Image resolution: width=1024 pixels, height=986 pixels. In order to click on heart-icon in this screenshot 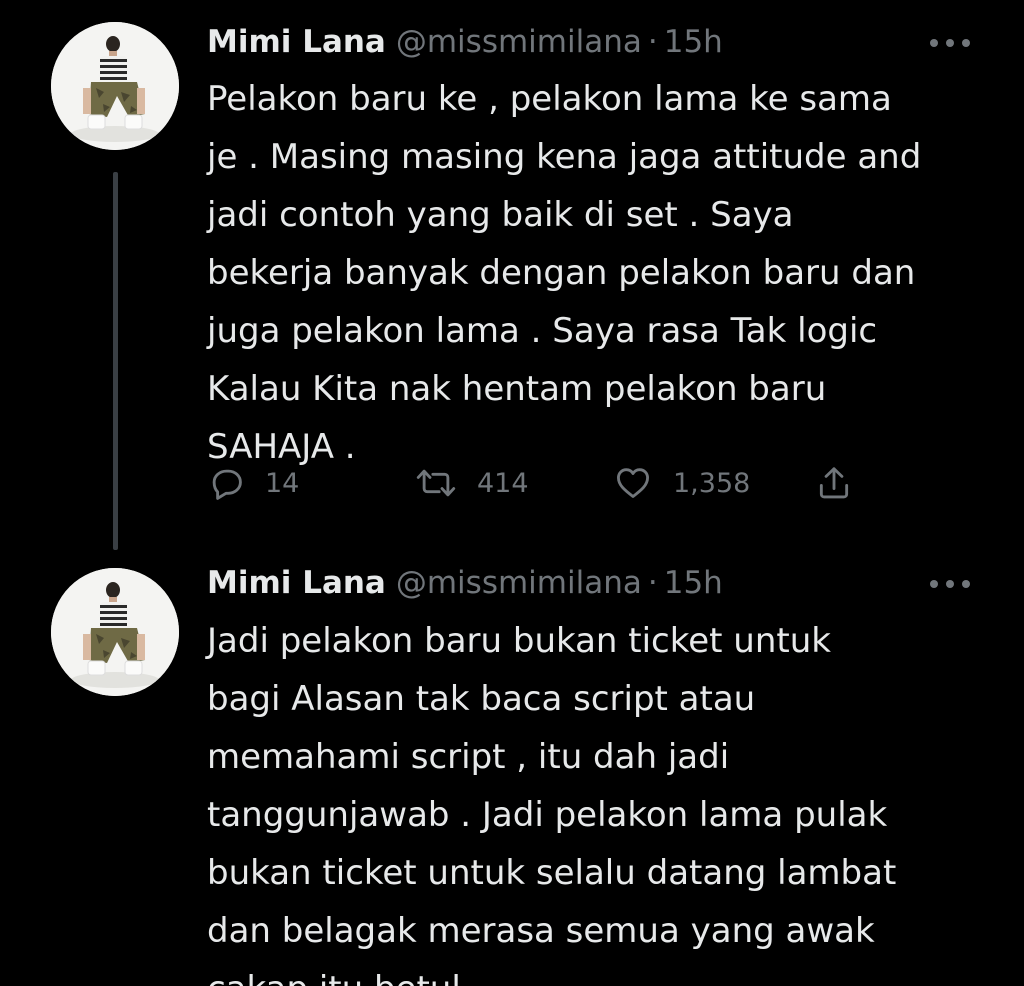, I will do `click(633, 483)`.